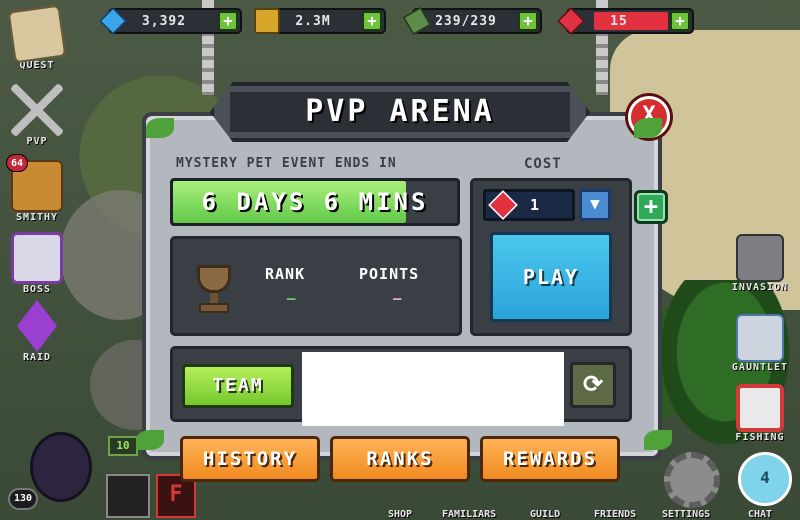 This screenshot has height=520, width=800. I want to click on history-button: HISTORY, so click(250, 459).